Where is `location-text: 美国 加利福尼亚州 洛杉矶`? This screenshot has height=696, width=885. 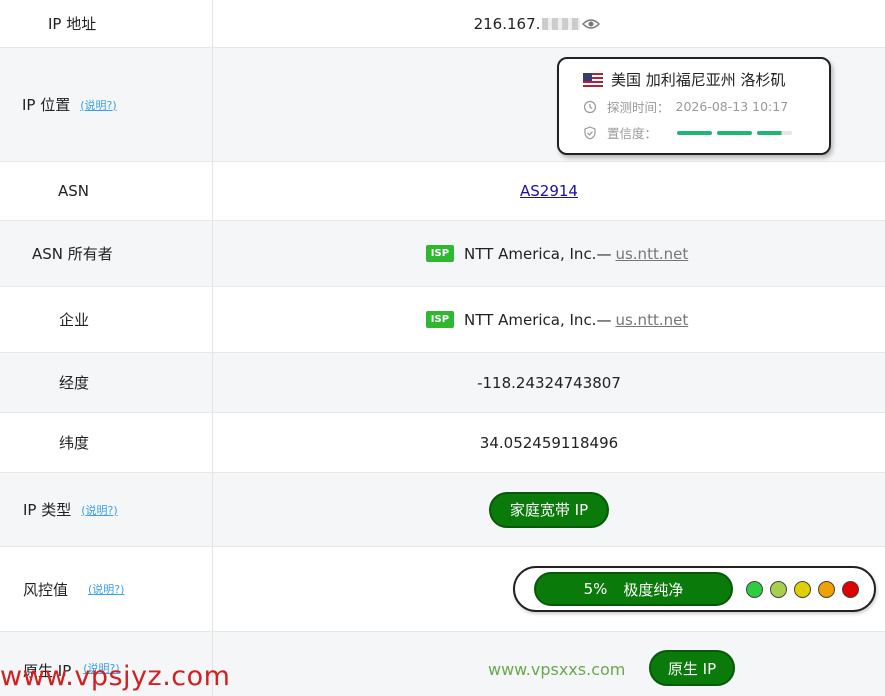 location-text: 美国 加利福尼亚州 洛杉矶 is located at coordinates (698, 80).